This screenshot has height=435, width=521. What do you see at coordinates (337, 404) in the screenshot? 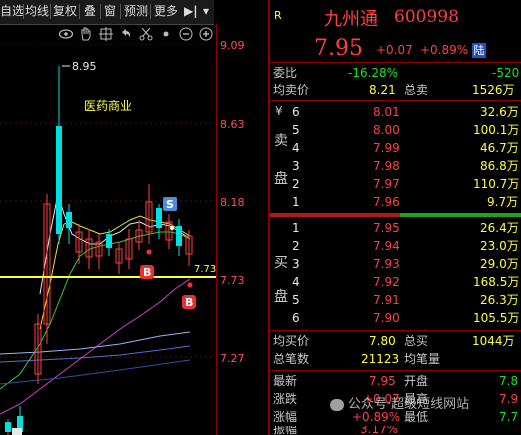
I see `wechat-icon` at bounding box center [337, 404].